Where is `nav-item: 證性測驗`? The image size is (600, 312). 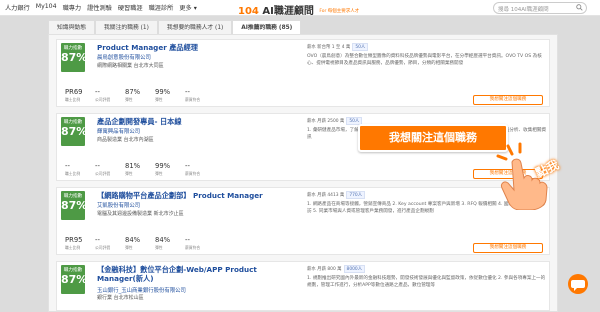 nav-item: 證性測驗 is located at coordinates (99, 7).